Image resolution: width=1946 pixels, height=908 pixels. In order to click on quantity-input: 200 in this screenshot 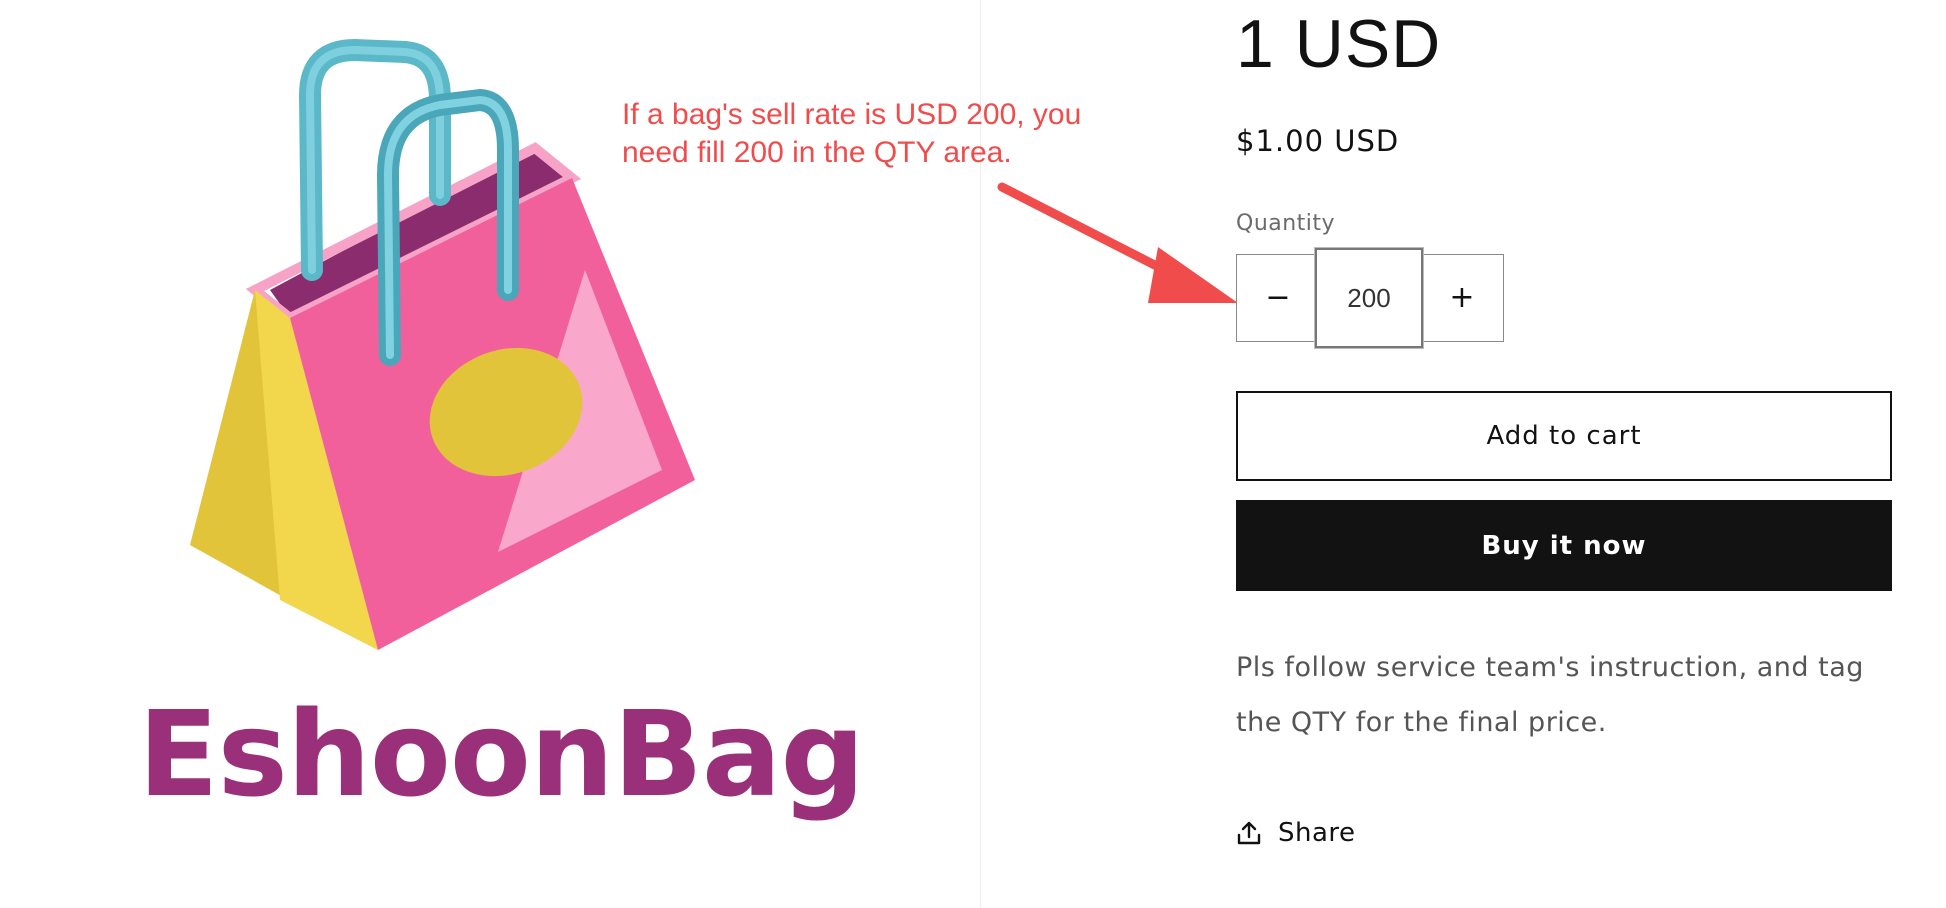, I will do `click(1369, 298)`.